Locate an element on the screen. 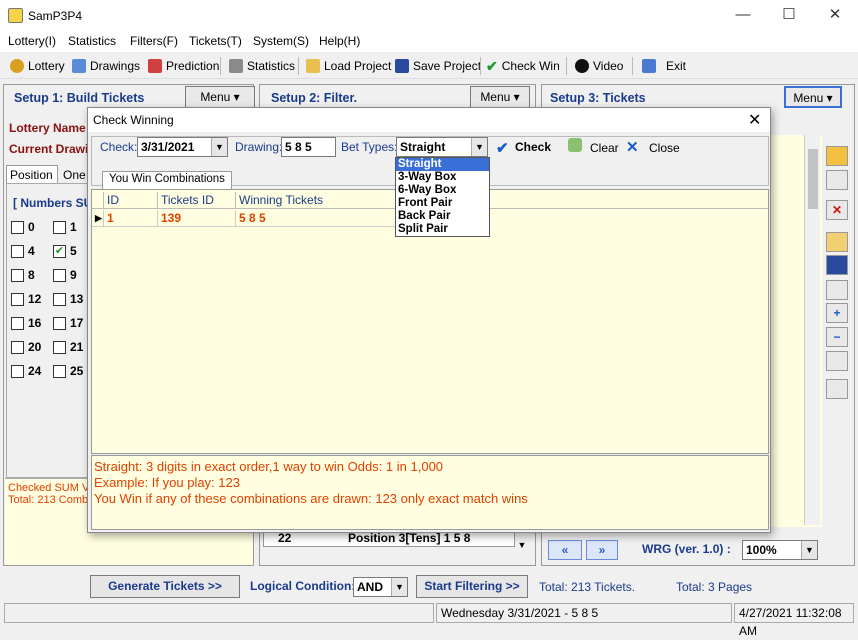 This screenshot has height=640, width=858. column-header-tickets-id: Tickets ID is located at coordinates (197, 200).